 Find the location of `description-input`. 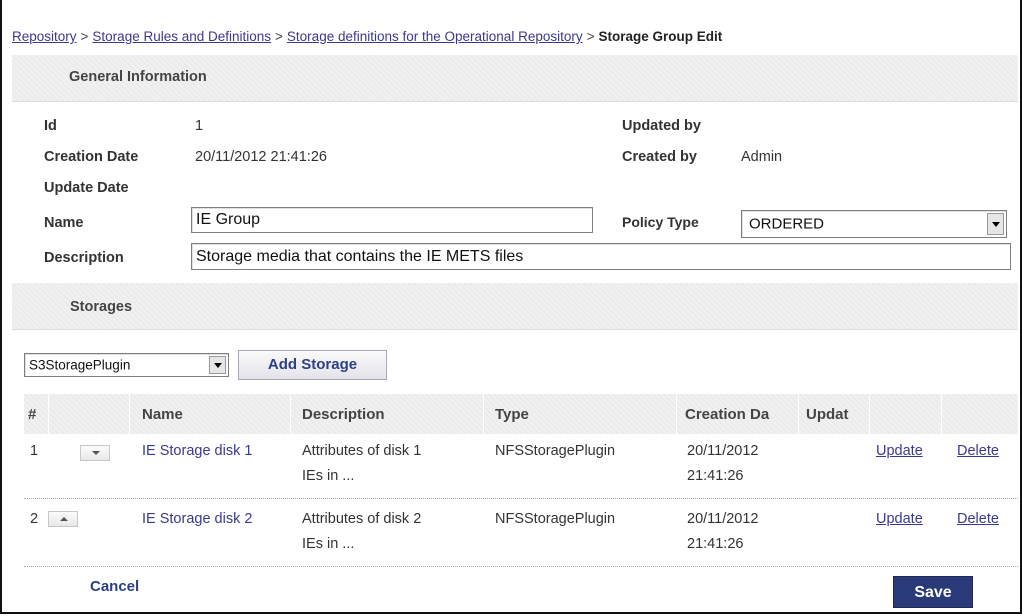

description-input is located at coordinates (601, 256).